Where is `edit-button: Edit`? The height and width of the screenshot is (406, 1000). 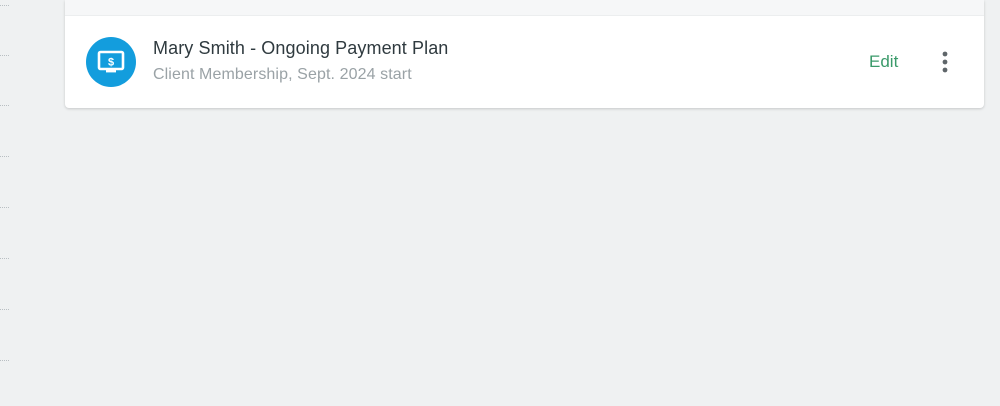 edit-button: Edit is located at coordinates (883, 62).